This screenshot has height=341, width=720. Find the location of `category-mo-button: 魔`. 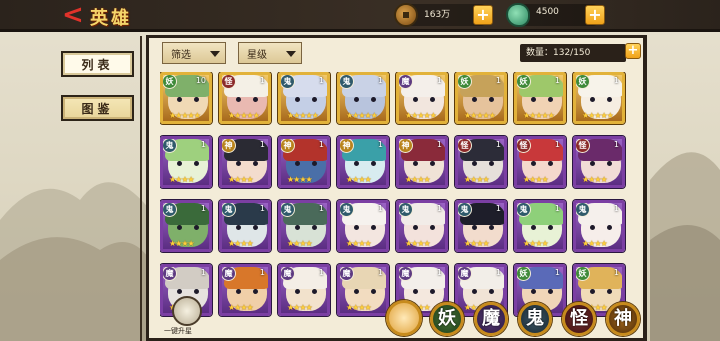

category-mo-button: 魔 is located at coordinates (491, 319).